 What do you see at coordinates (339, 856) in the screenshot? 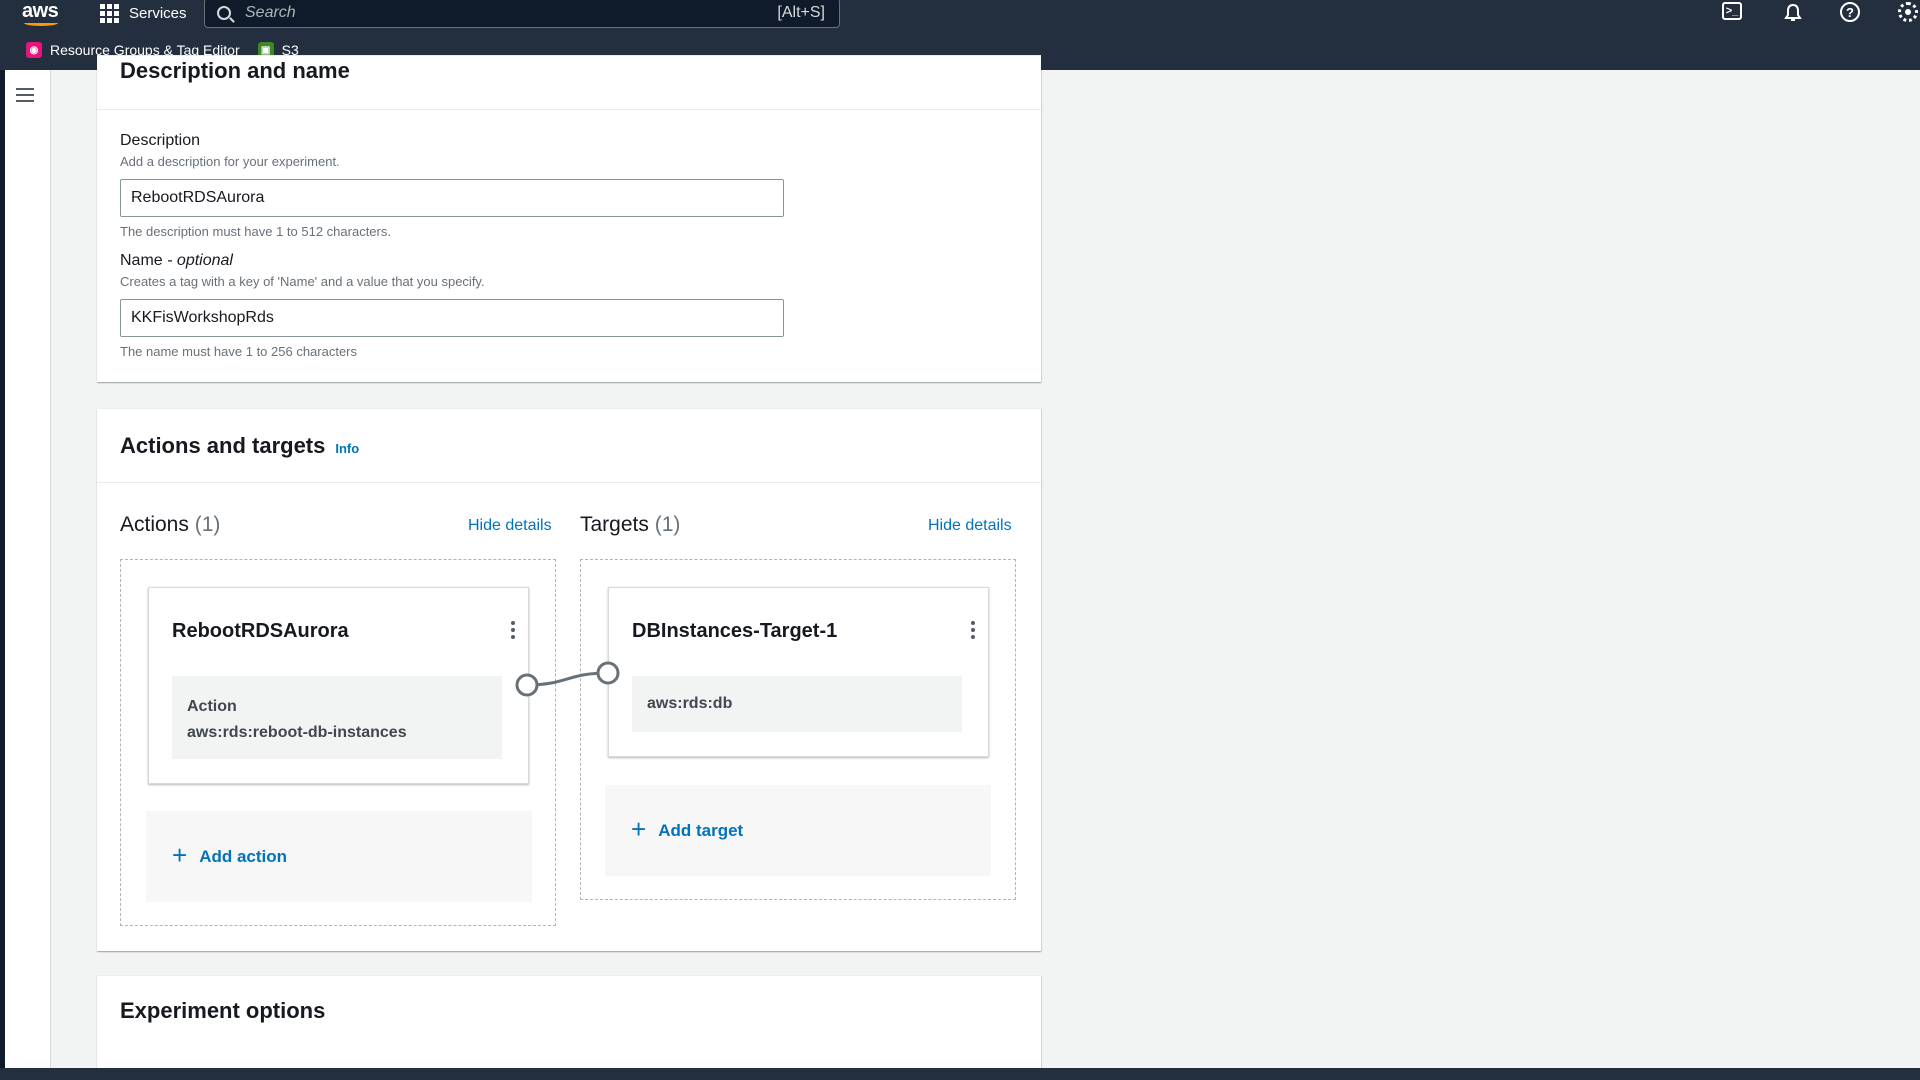
I see `add-action-button: + Add action` at bounding box center [339, 856].